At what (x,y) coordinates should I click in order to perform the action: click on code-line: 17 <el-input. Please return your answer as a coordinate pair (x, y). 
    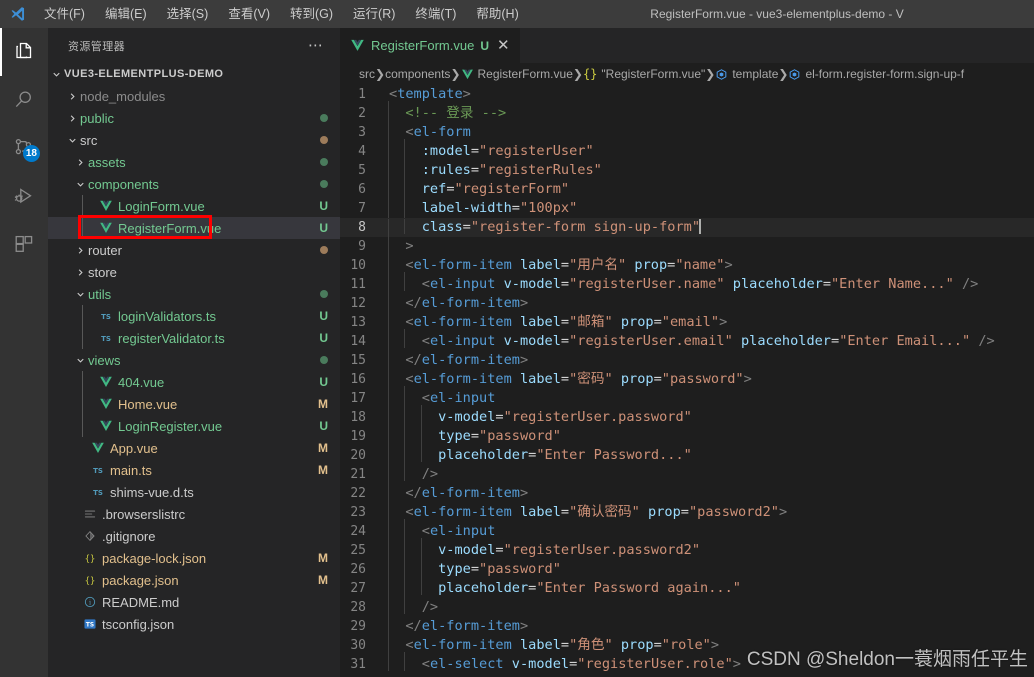
    Looking at the image, I should click on (687, 397).